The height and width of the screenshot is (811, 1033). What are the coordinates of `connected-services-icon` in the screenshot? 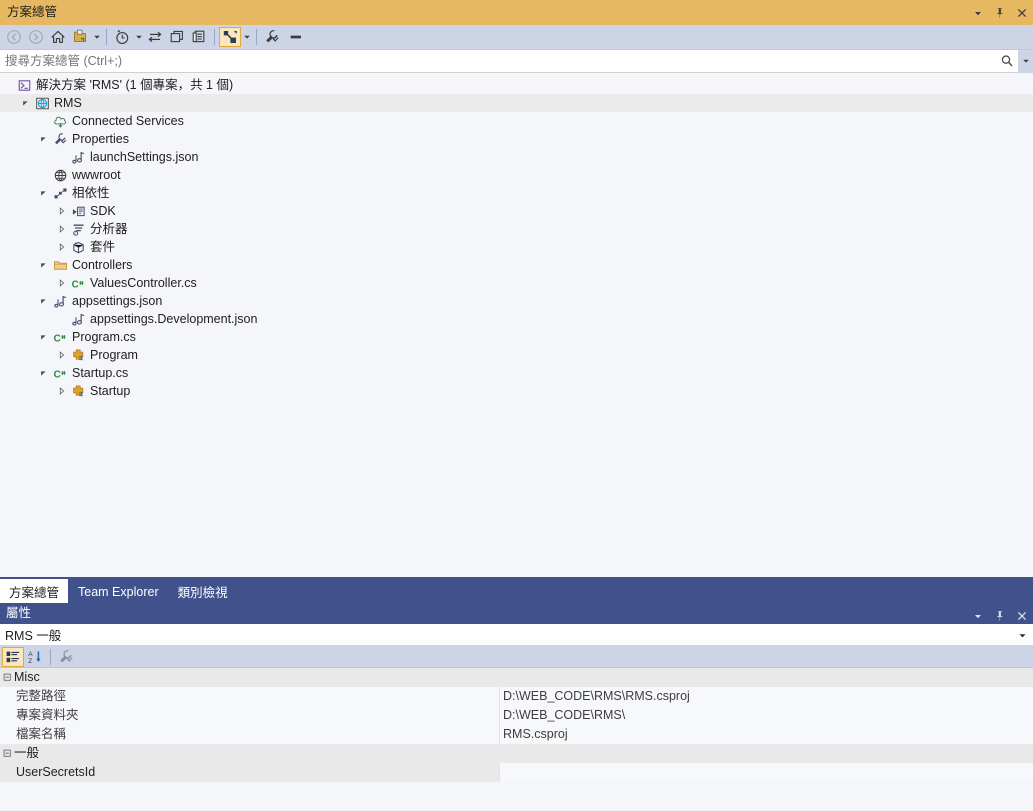 It's located at (60, 121).